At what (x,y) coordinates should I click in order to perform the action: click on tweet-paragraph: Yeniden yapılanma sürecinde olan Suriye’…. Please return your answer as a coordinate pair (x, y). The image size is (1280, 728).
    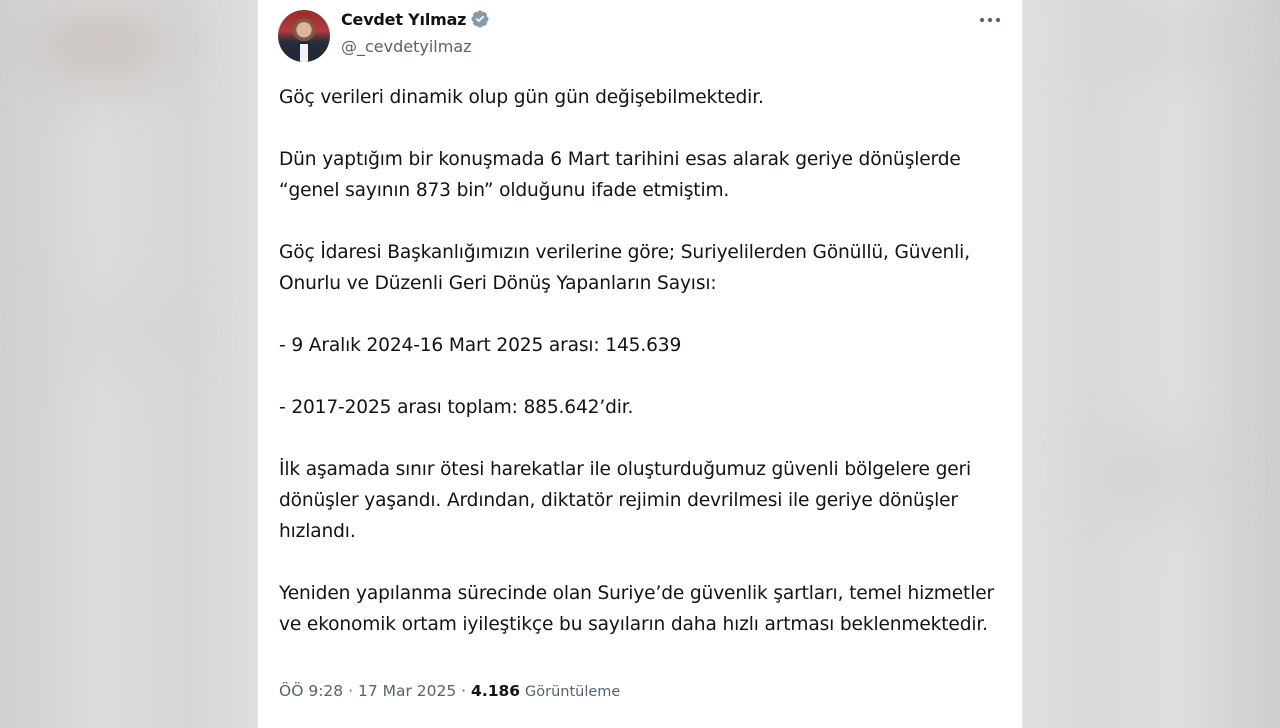
    Looking at the image, I should click on (636, 609).